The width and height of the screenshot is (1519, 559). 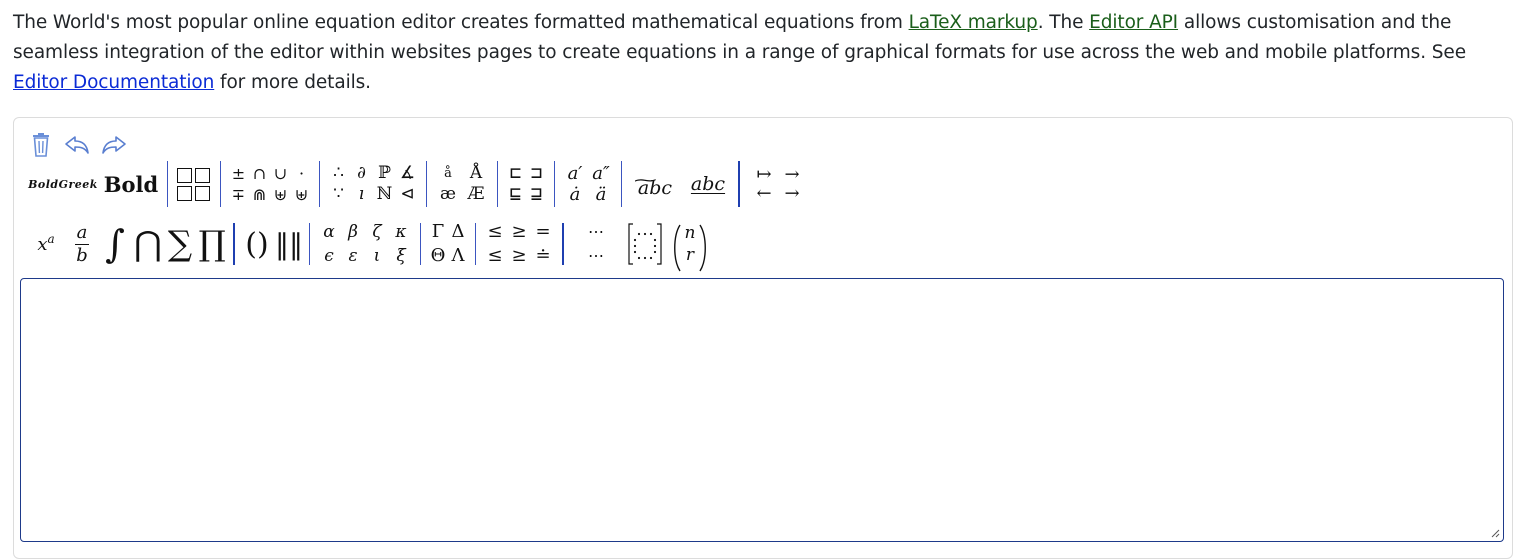 What do you see at coordinates (475, 194) in the screenshot?
I see `accent-symbol: Æ` at bounding box center [475, 194].